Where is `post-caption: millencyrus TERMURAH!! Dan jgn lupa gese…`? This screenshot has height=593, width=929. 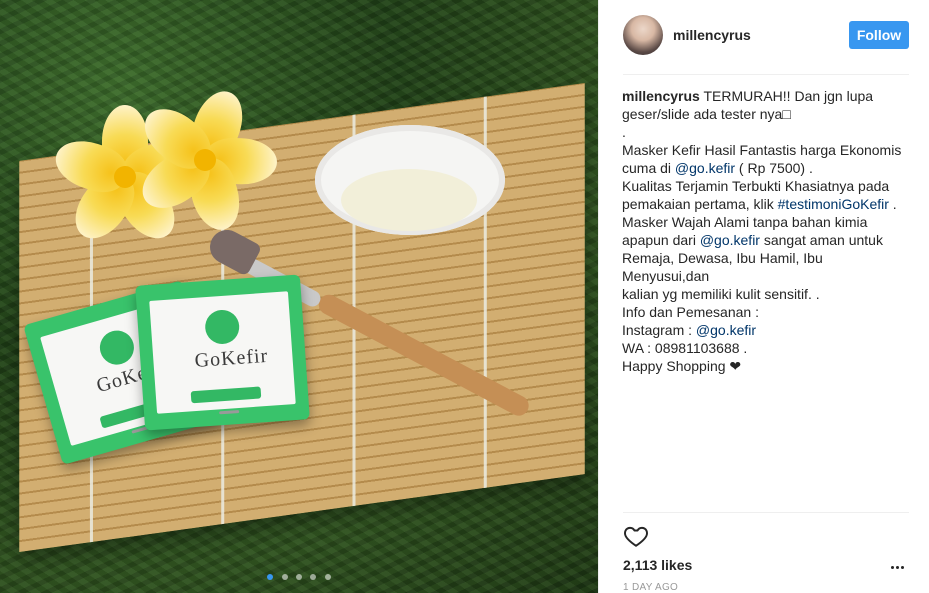 post-caption: millencyrus TERMURAH!! Dan jgn lupa gese… is located at coordinates (762, 231).